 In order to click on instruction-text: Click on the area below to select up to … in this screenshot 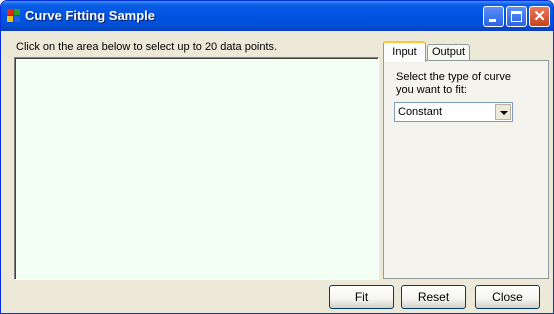, I will do `click(147, 47)`.